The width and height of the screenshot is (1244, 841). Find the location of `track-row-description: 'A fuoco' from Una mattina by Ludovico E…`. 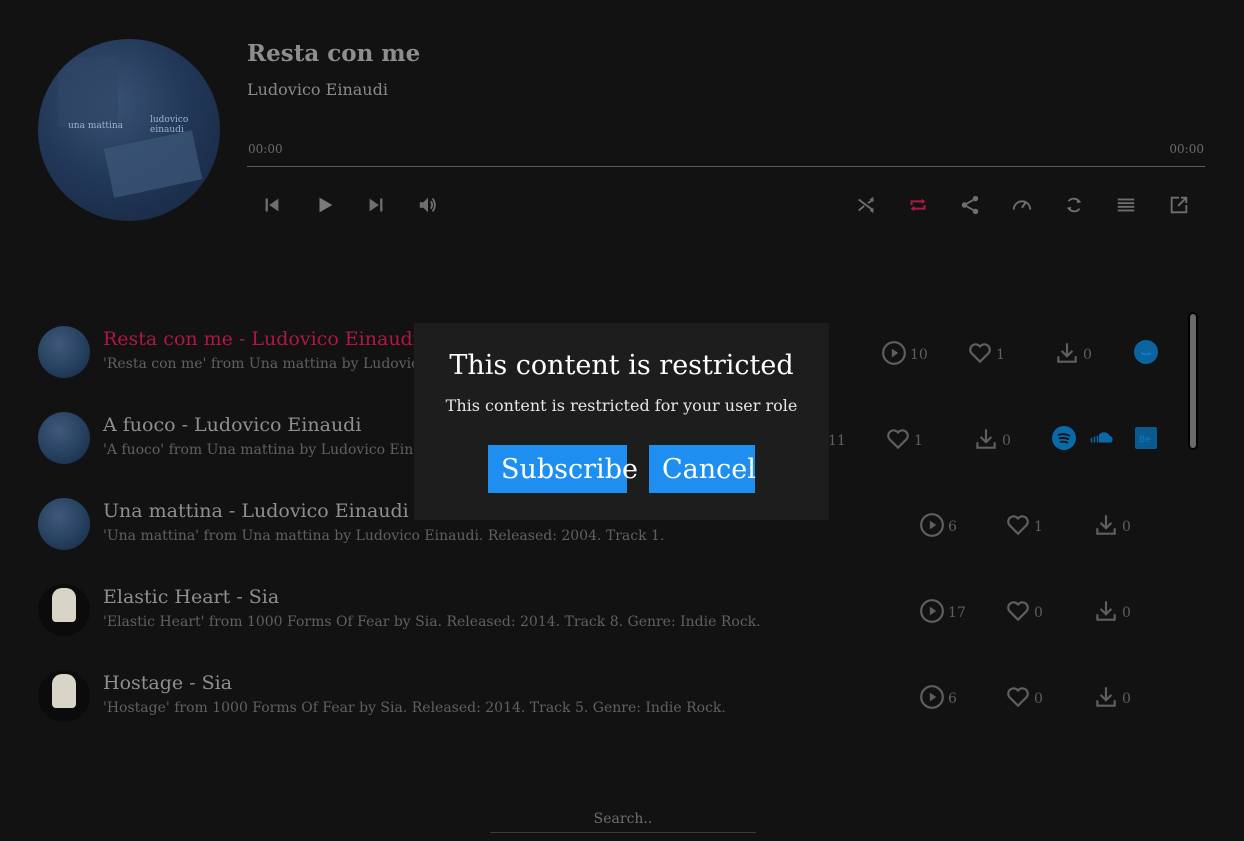

track-row-description: 'A fuoco' from Una mattina by Ludovico E… is located at coordinates (276, 450).